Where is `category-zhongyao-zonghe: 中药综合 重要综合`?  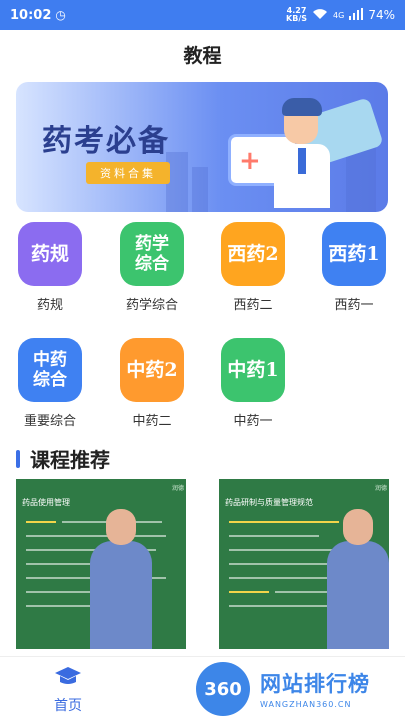
category-zhongyao-zonghe: 中药综合 重要综合 is located at coordinates (50, 383).